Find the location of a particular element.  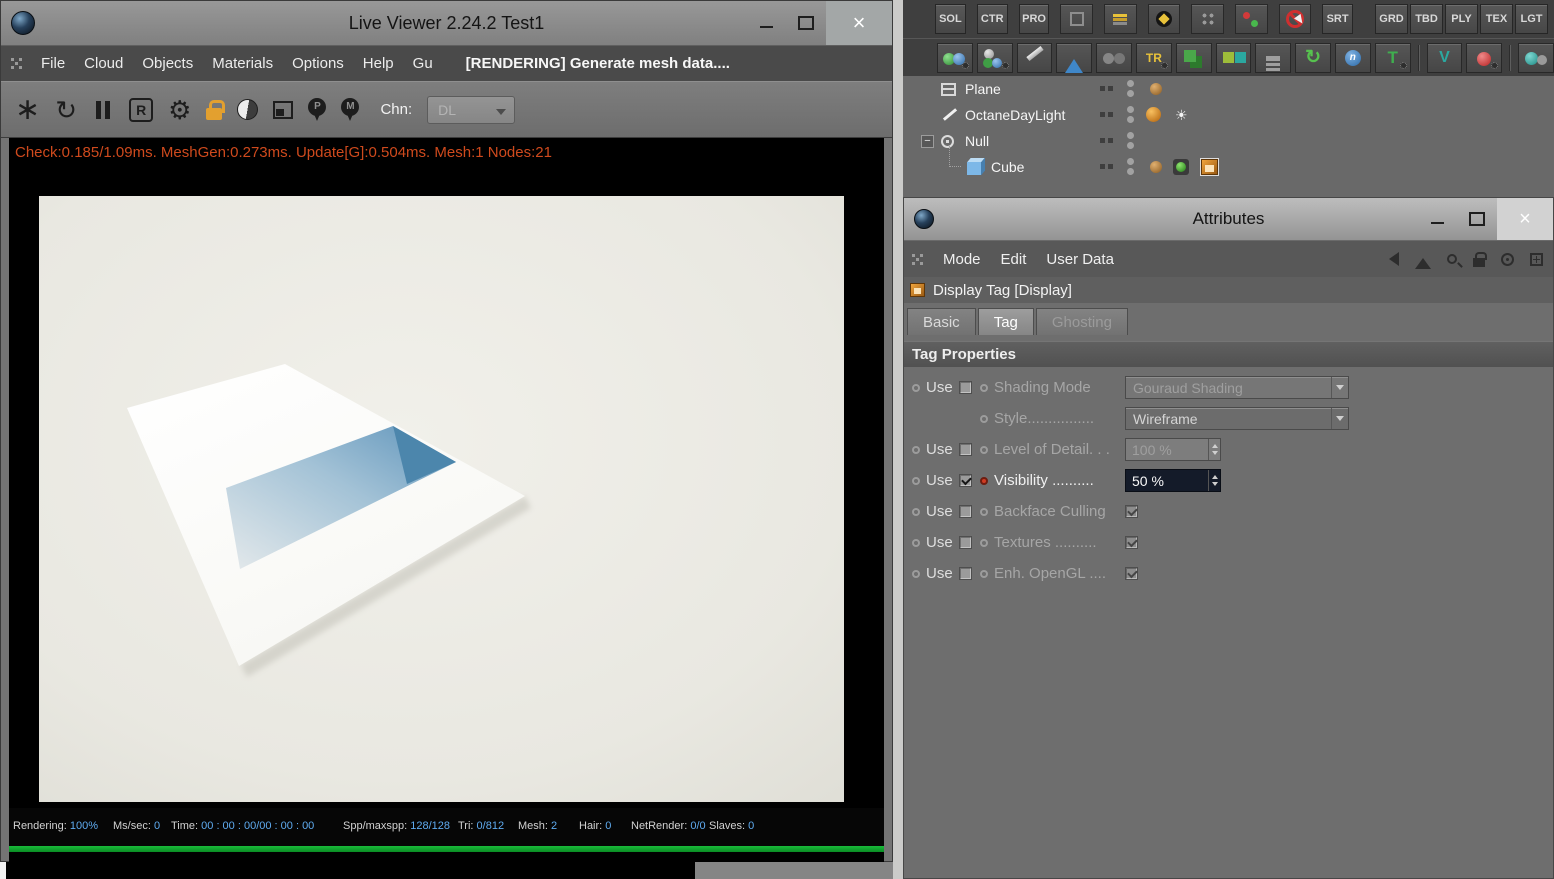

channel-dropdown: DL is located at coordinates (471, 109).